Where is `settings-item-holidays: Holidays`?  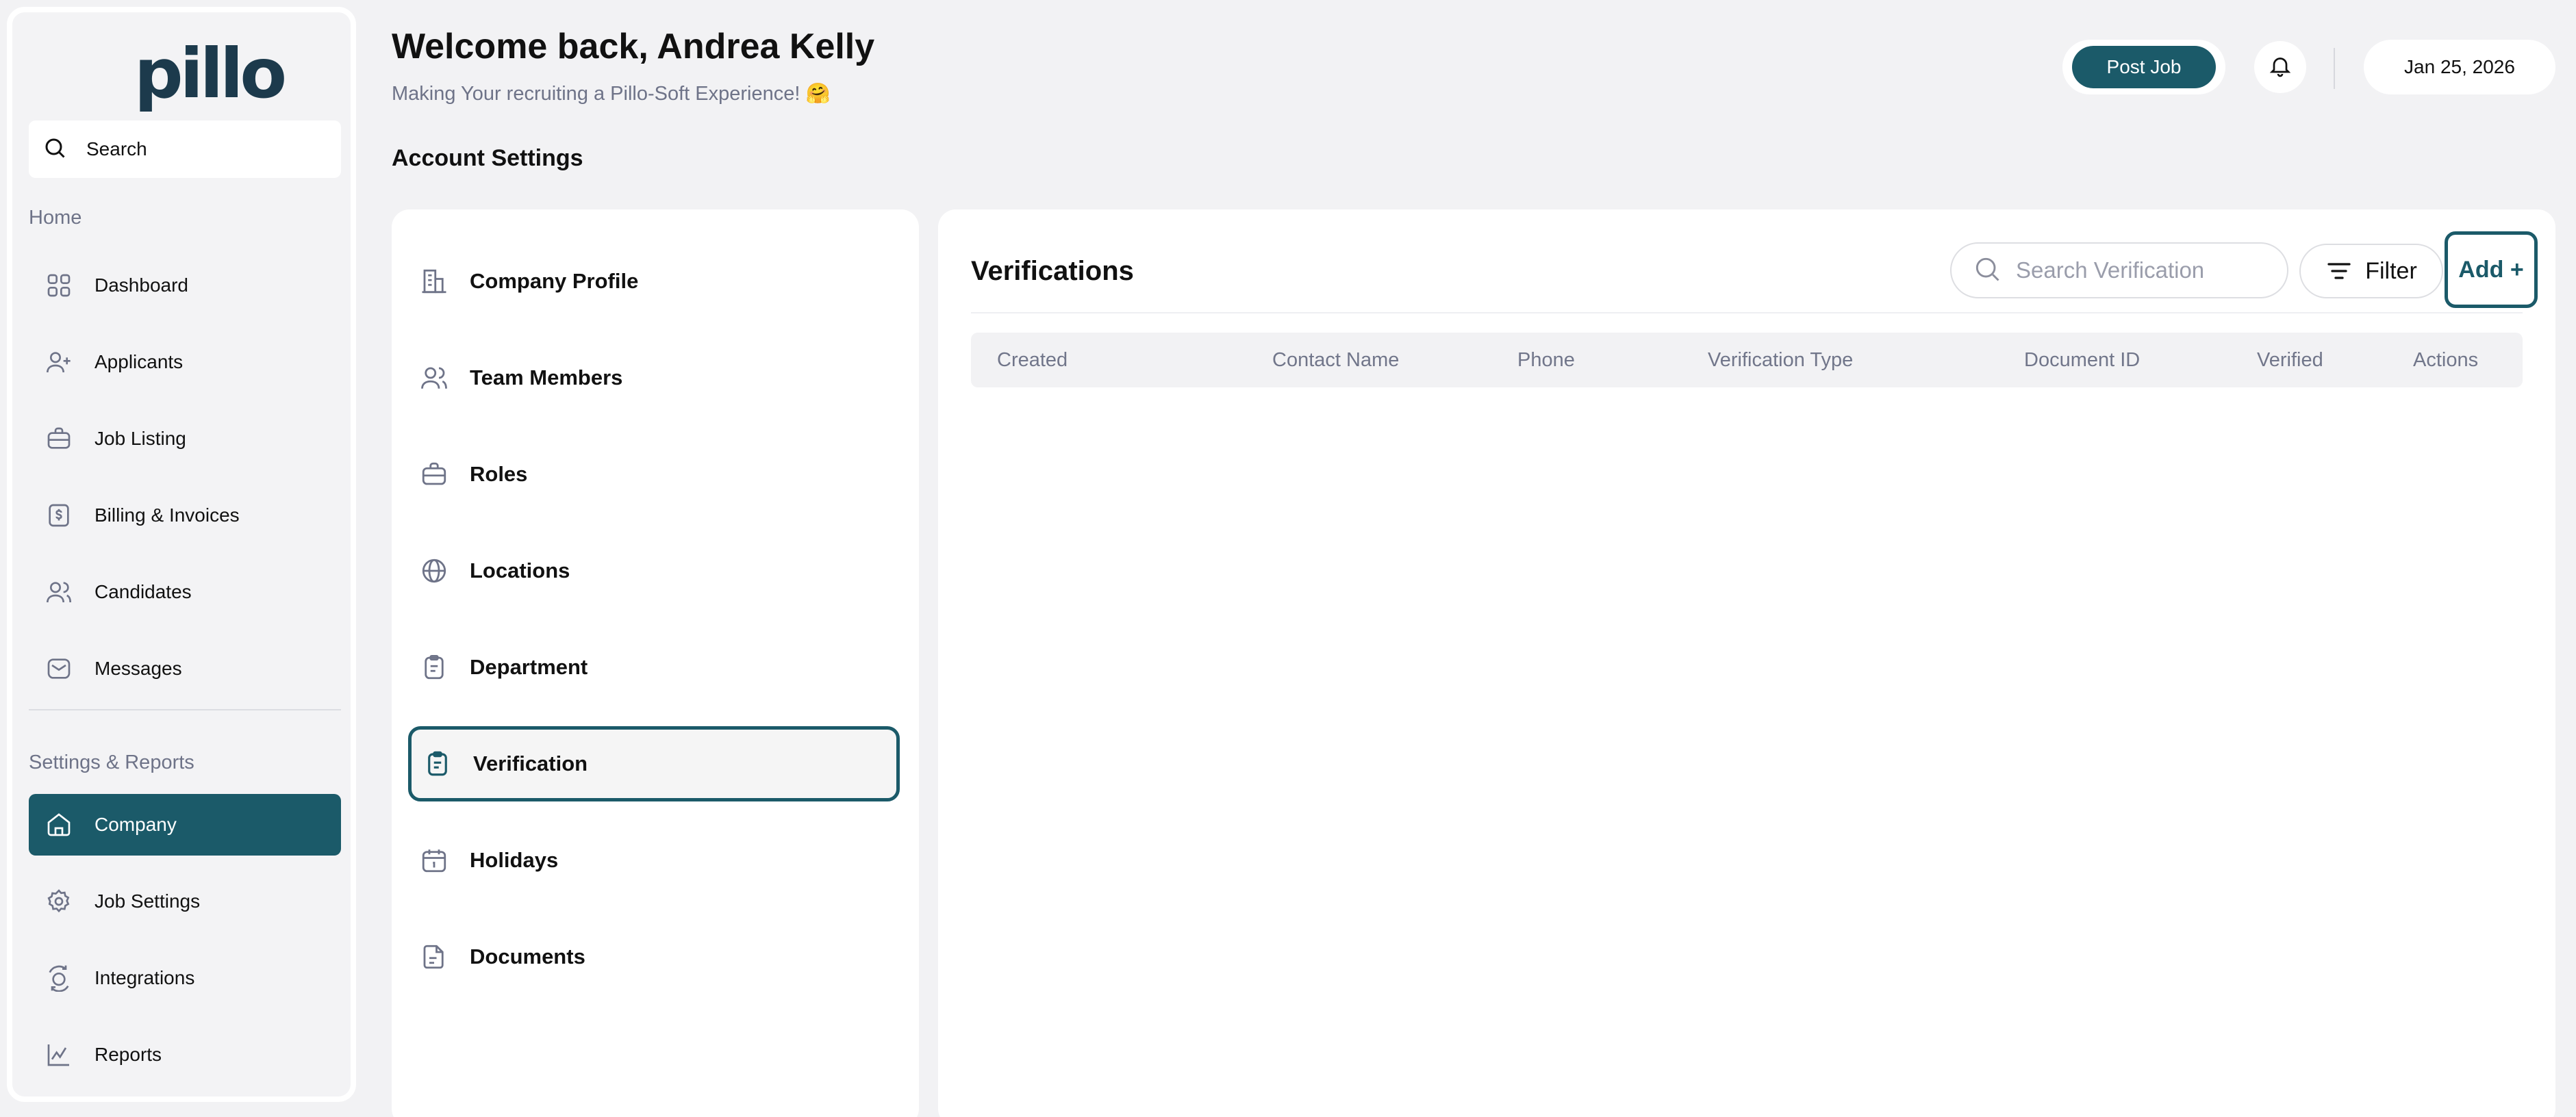 settings-item-holidays: Holidays is located at coordinates (654, 860).